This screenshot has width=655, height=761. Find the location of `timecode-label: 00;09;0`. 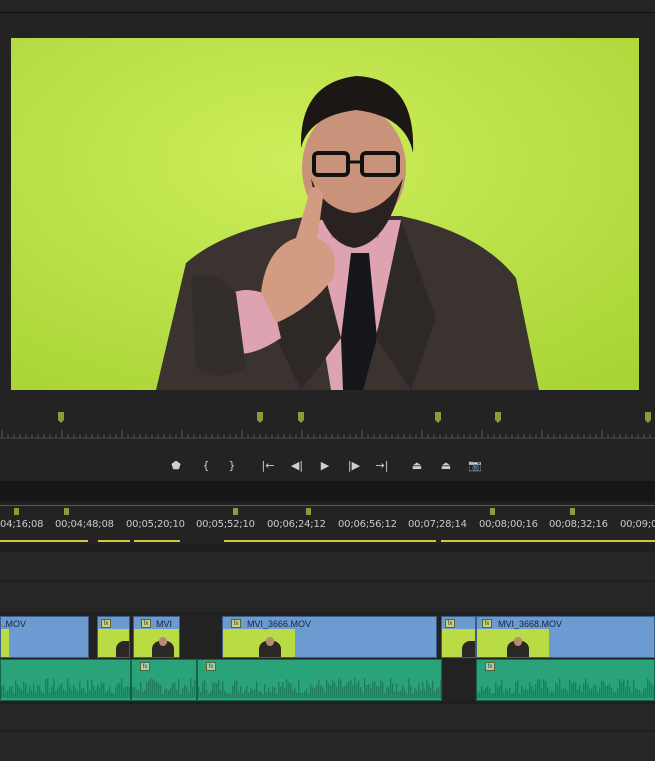

timecode-label: 00;09;0 is located at coordinates (637, 524).